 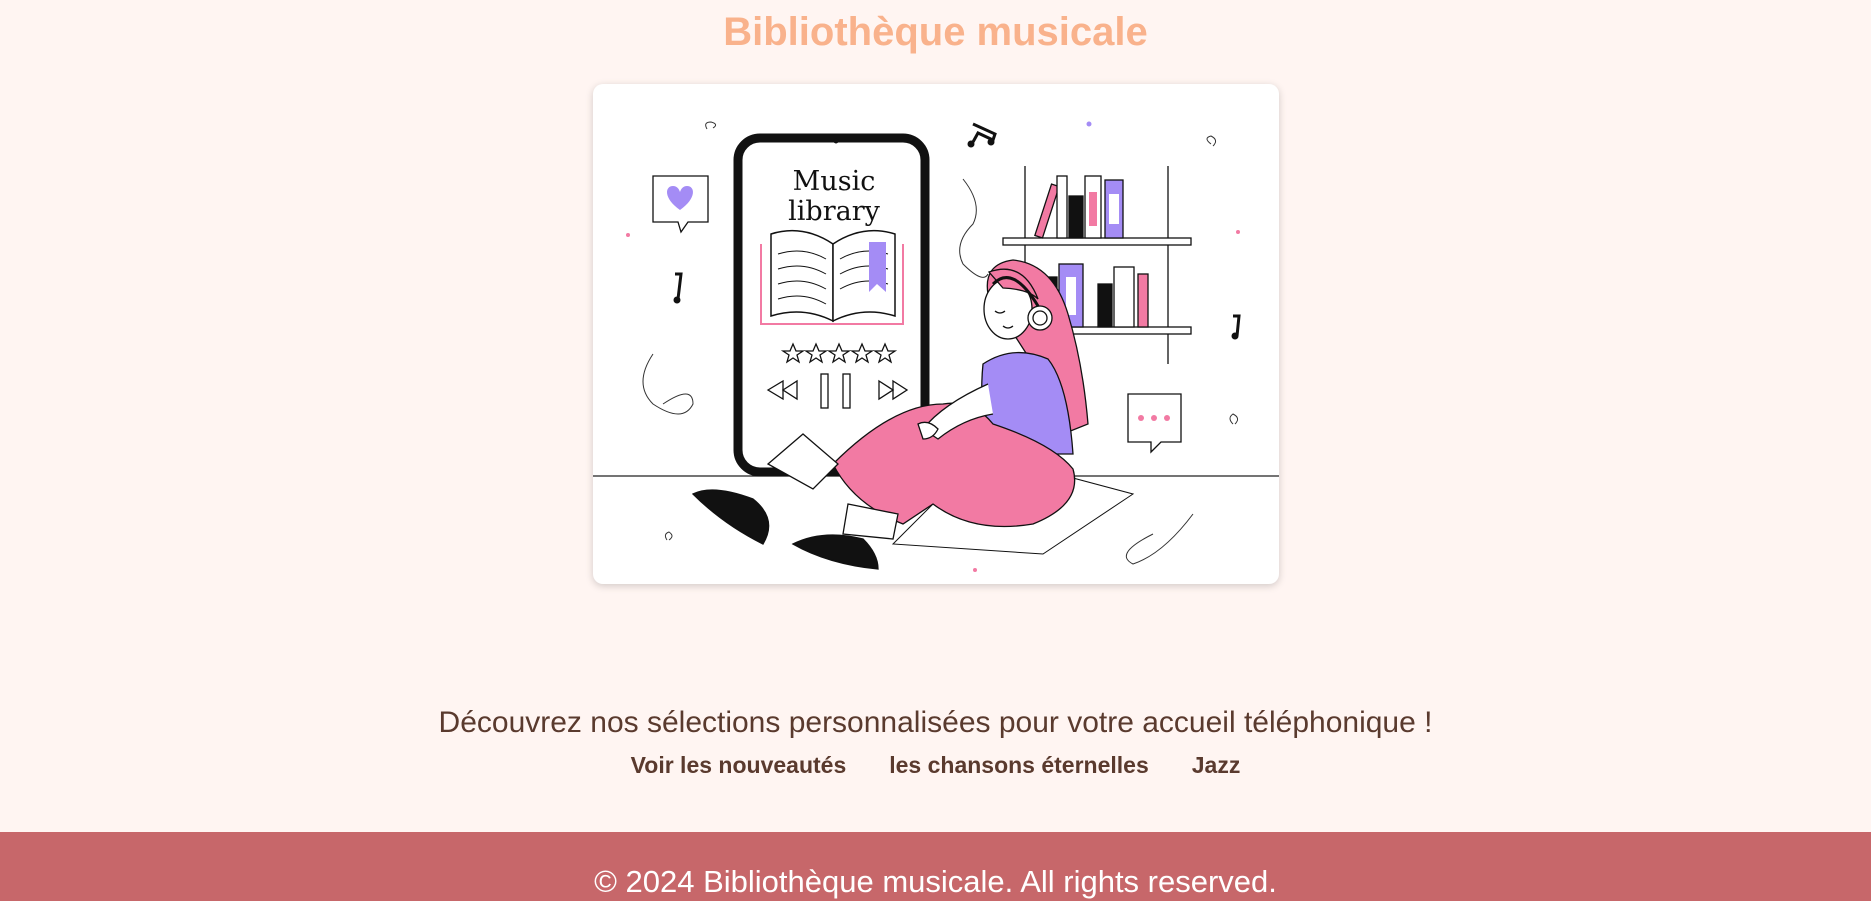 I want to click on phone-text-line2: library, so click(x=834, y=211).